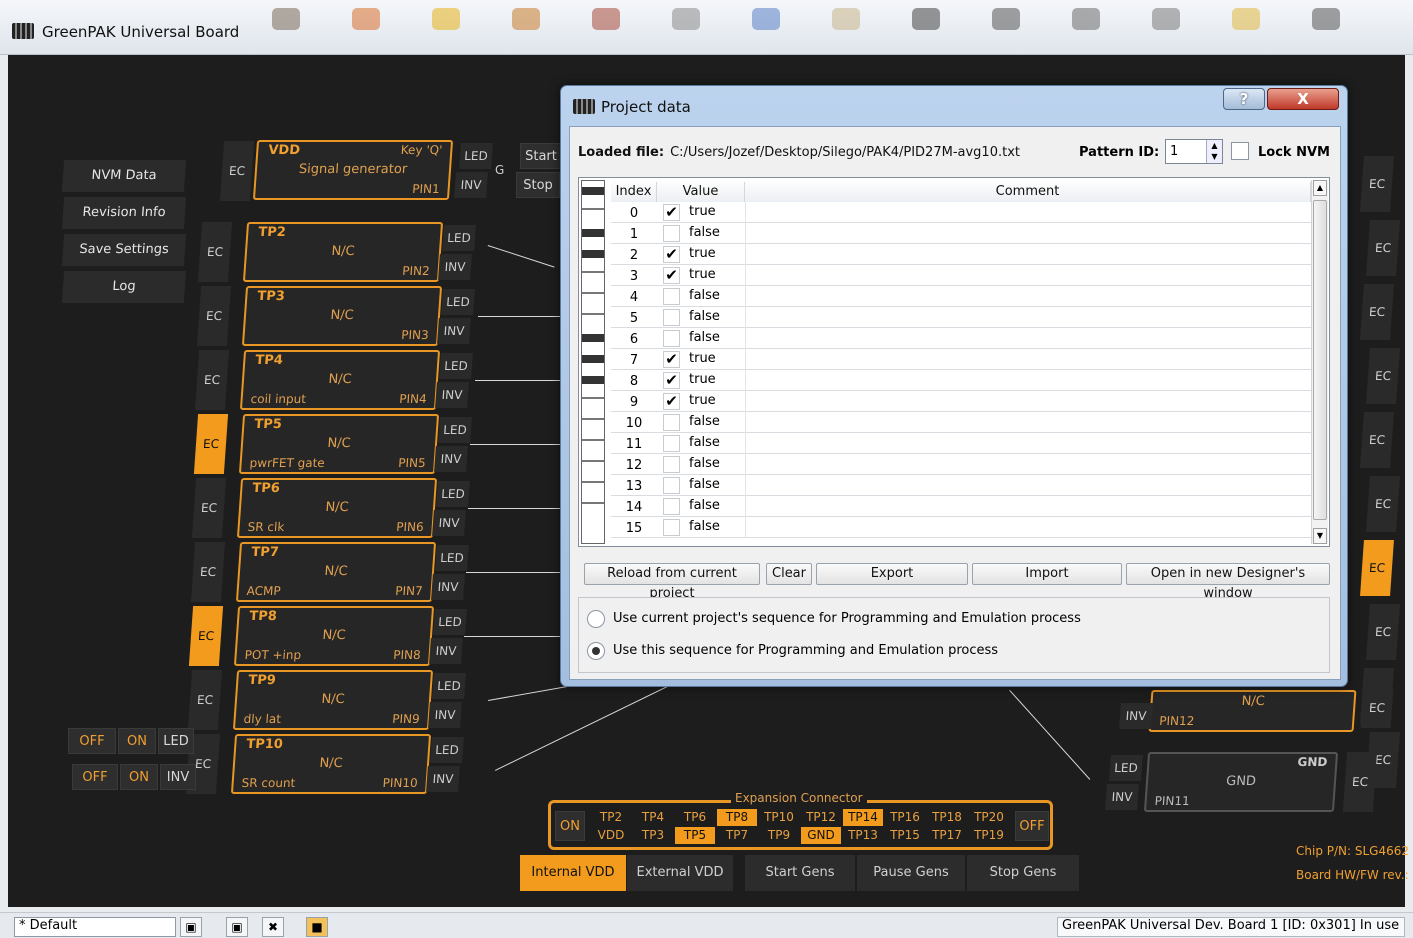 The height and width of the screenshot is (938, 1413). What do you see at coordinates (124, 176) in the screenshot?
I see `nvm-data-button: NVM Data` at bounding box center [124, 176].